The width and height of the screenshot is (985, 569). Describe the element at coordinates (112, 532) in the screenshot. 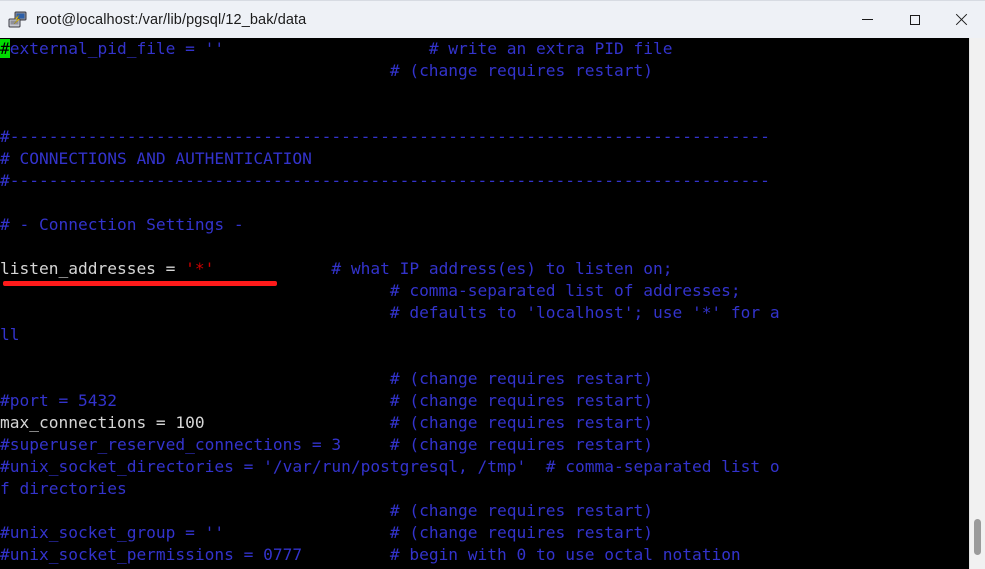

I see `terminal-text-run: #unix_socket_group = ''` at that location.